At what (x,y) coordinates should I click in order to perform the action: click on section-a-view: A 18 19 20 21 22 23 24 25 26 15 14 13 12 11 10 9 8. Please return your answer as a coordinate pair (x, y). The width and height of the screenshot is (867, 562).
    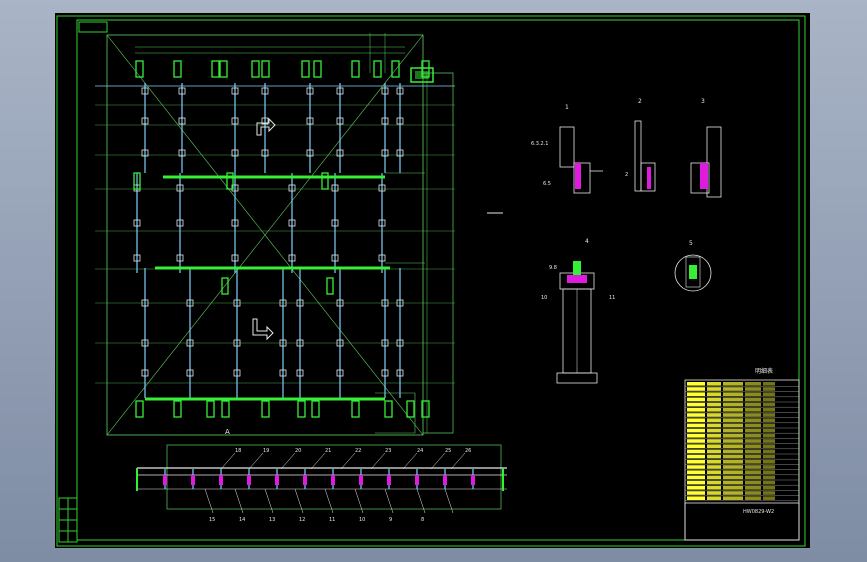
    Looking at the image, I should click on (321, 475).